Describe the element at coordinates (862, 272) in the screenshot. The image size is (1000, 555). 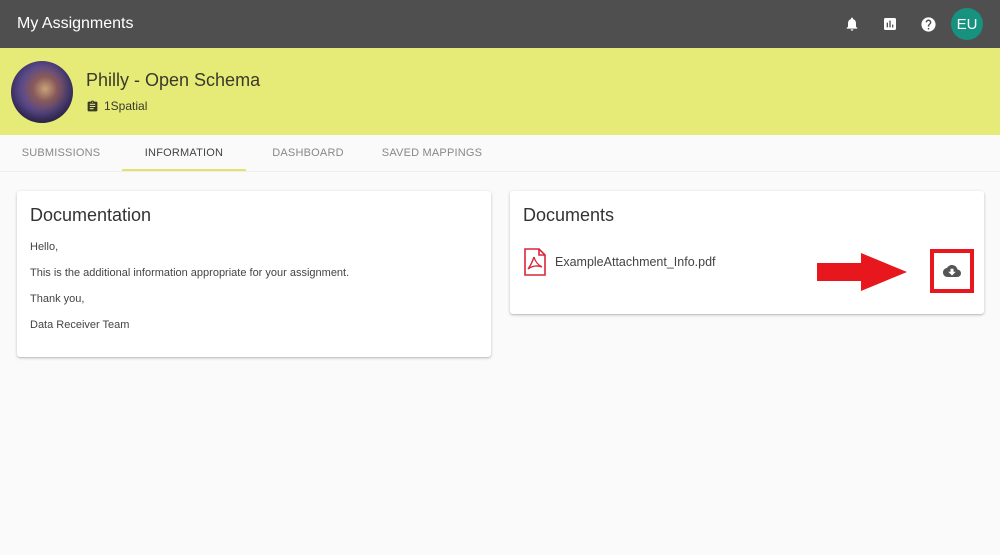
I see `annotation-arrow-icon` at that location.